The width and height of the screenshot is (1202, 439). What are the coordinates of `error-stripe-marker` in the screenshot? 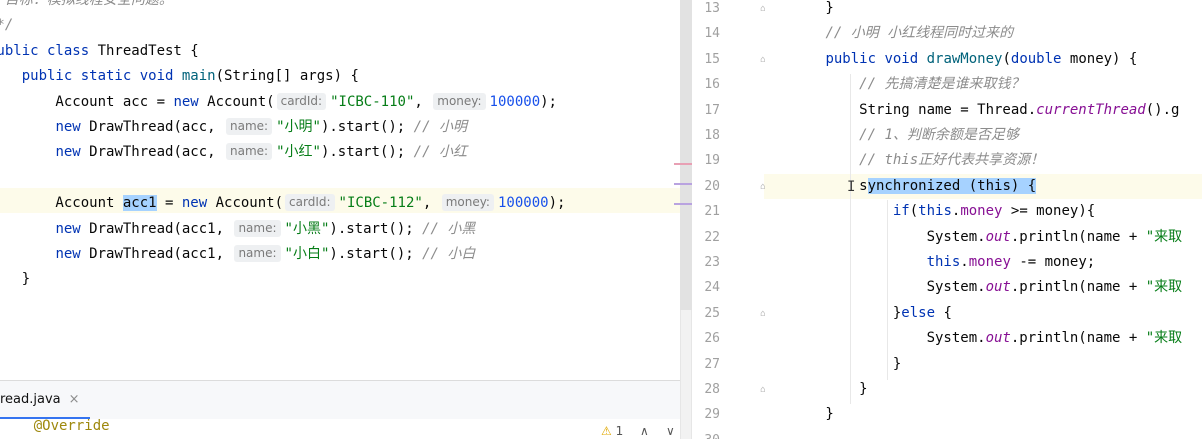 It's located at (683, 164).